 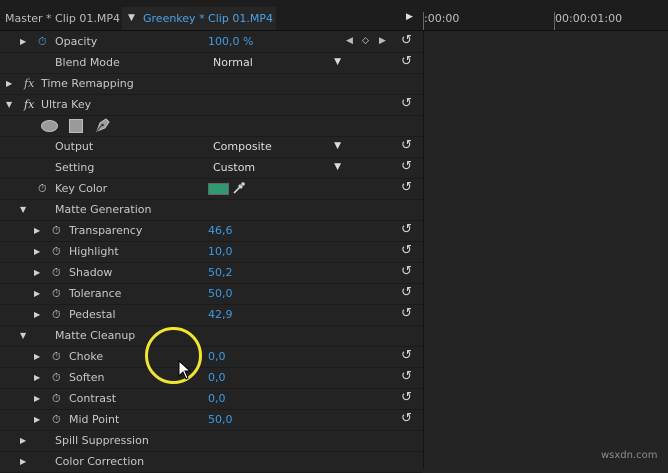 I want to click on mid-point-row: ▶ ⏱ Mid Point 50,0 ↺, so click(x=211, y=420).